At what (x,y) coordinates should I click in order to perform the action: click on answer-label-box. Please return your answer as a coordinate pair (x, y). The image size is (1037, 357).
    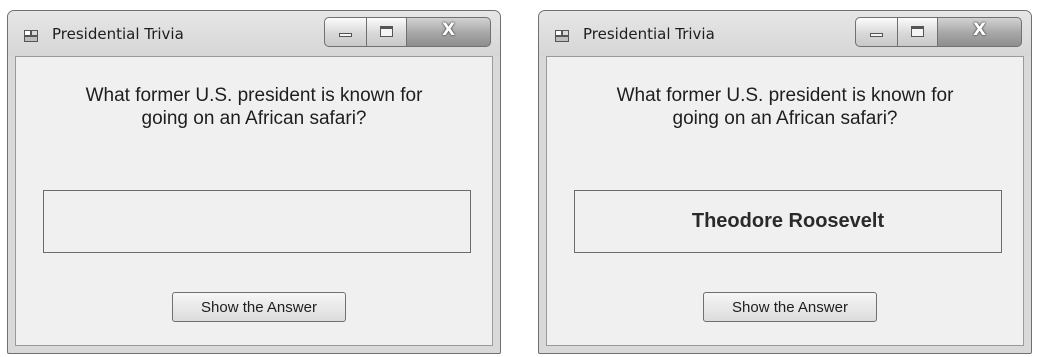
    Looking at the image, I should click on (257, 221).